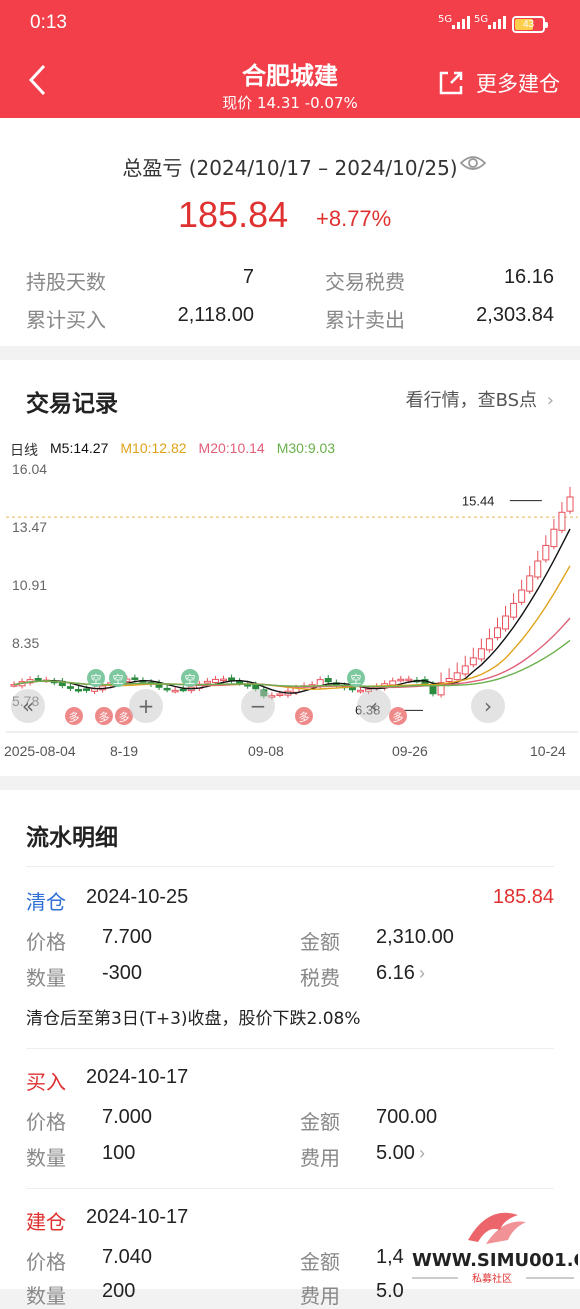  Describe the element at coordinates (231, 448) in the screenshot. I see `legend-m20: M20:10.14` at that location.